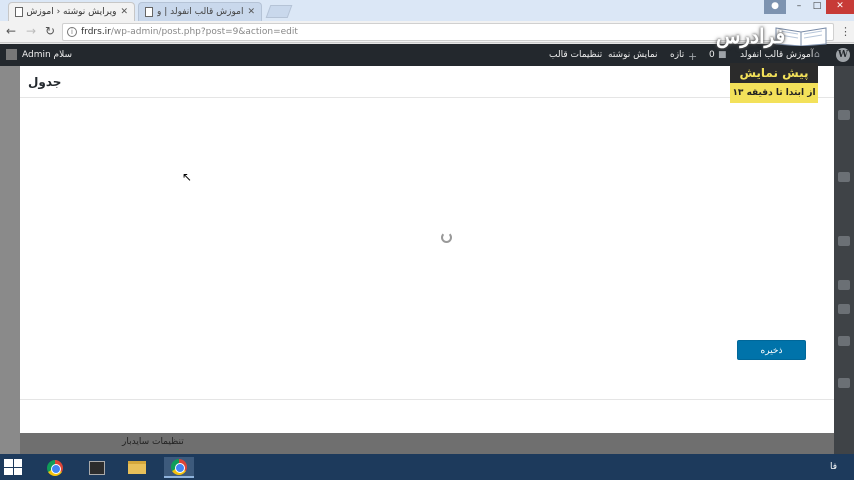  What do you see at coordinates (799, 7) in the screenshot?
I see `minimize-icon: –` at bounding box center [799, 7].